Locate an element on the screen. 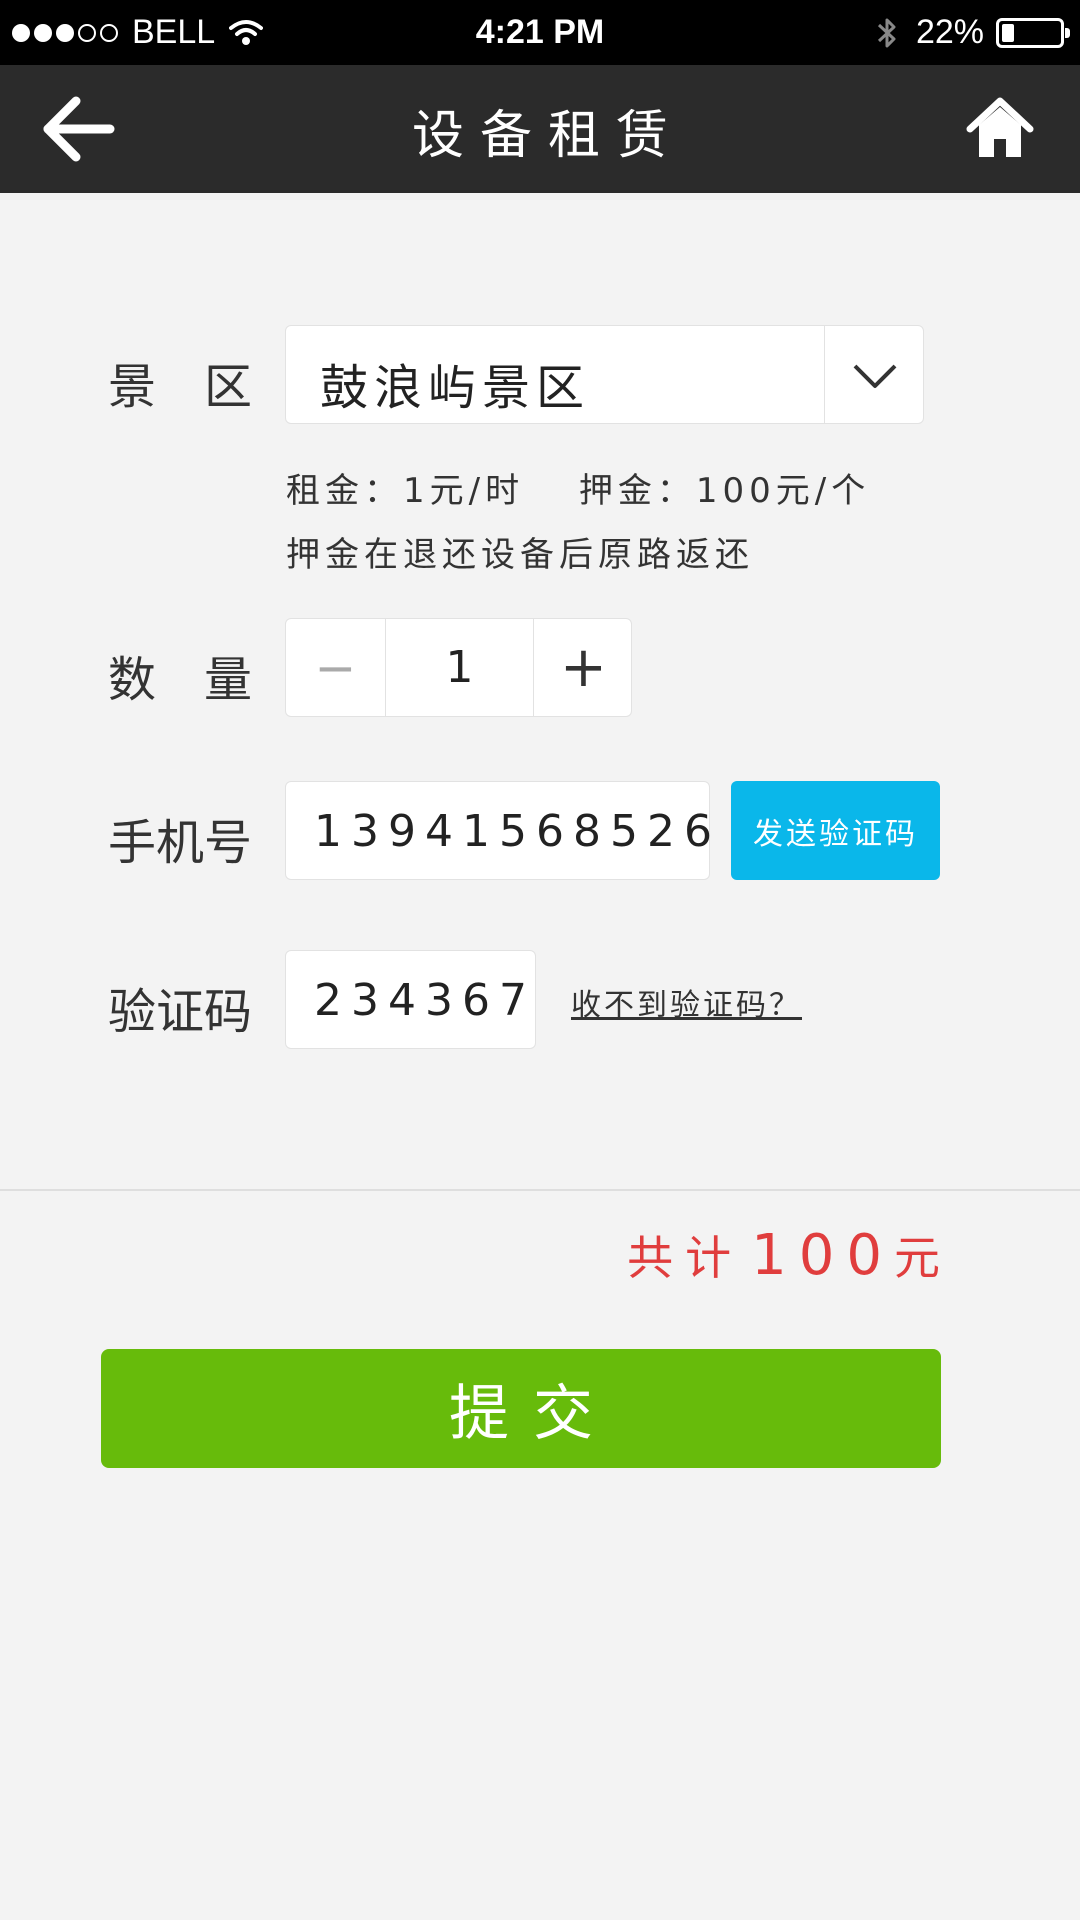 The width and height of the screenshot is (1080, 1920). quantity-decrement-button: − is located at coordinates (335, 667).